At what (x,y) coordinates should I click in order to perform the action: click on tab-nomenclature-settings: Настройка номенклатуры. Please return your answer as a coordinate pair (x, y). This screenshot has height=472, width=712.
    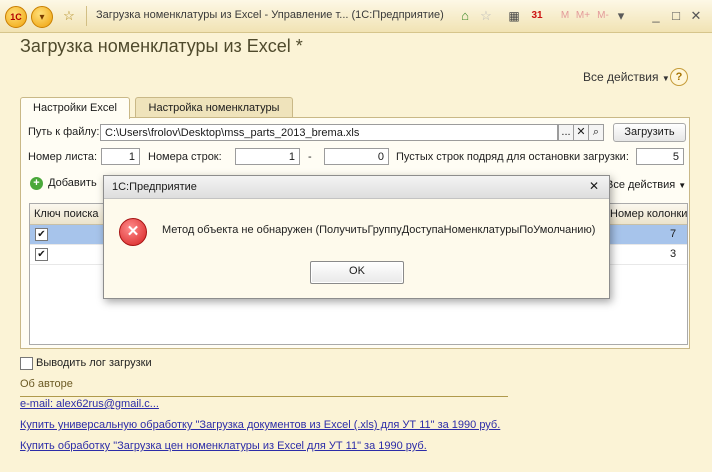
    Looking at the image, I should click on (214, 107).